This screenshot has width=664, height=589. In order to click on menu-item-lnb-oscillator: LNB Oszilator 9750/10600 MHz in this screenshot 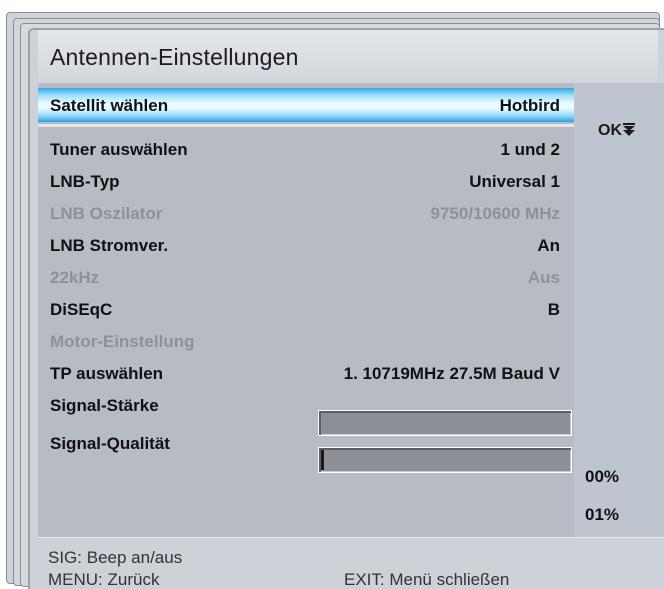, I will do `click(306, 213)`.